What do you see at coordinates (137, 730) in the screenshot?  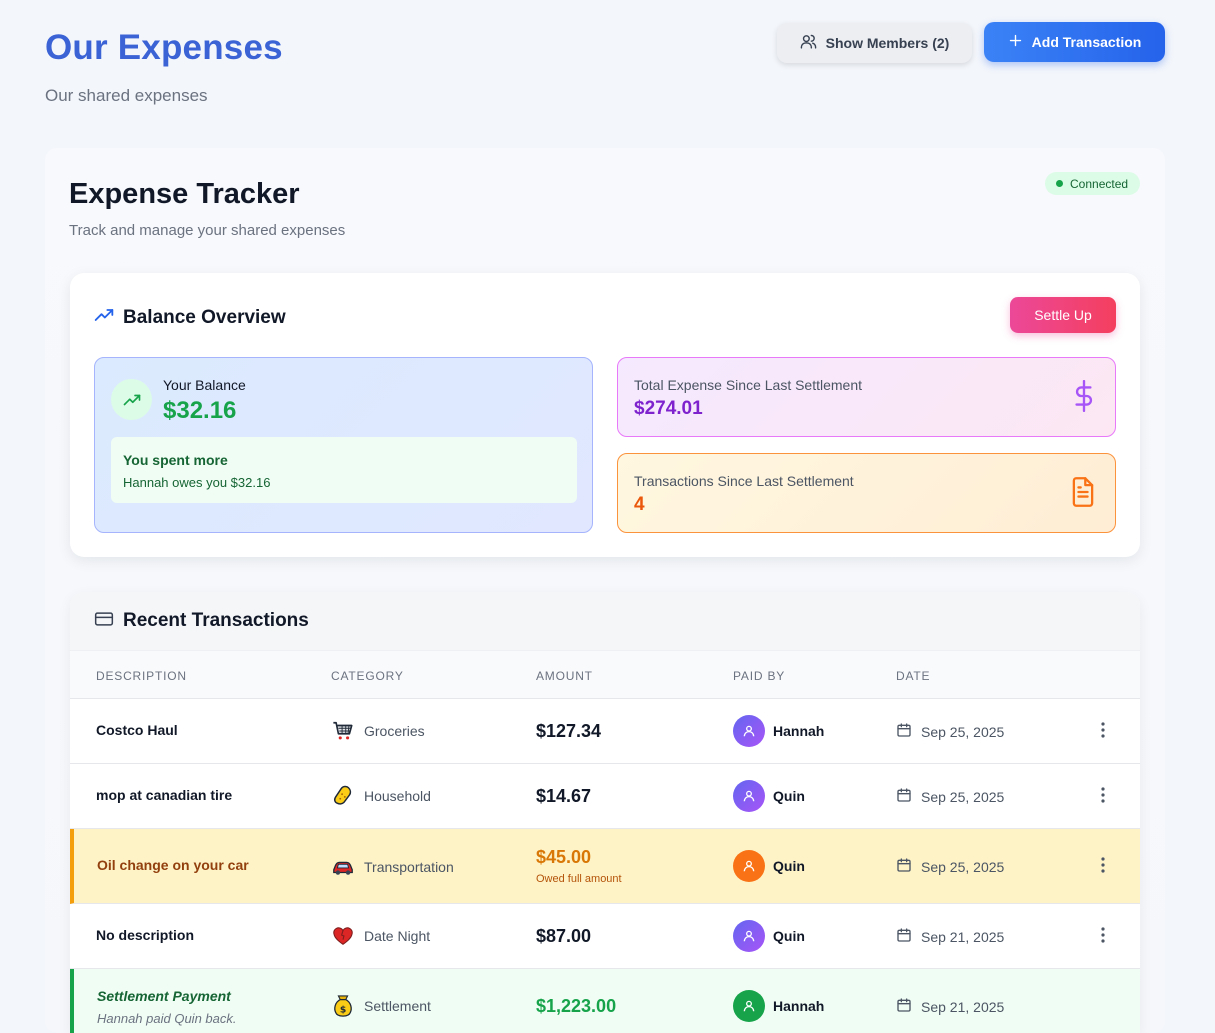 I see `row-description: Costco Haul` at bounding box center [137, 730].